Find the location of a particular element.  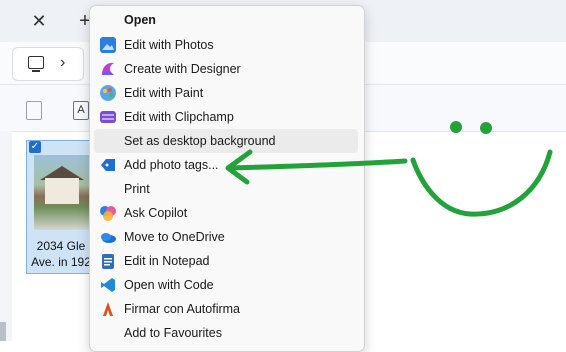

menu-item-label: Add to Favourites is located at coordinates (173, 333).